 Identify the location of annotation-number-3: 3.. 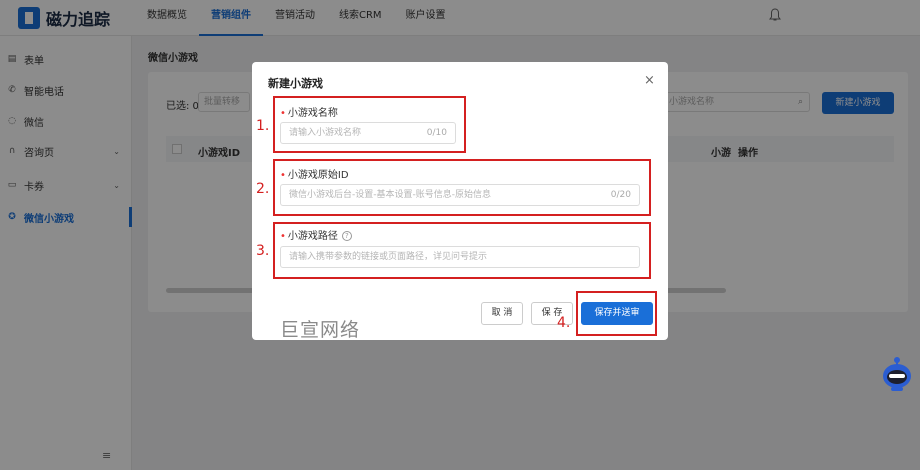
(263, 251).